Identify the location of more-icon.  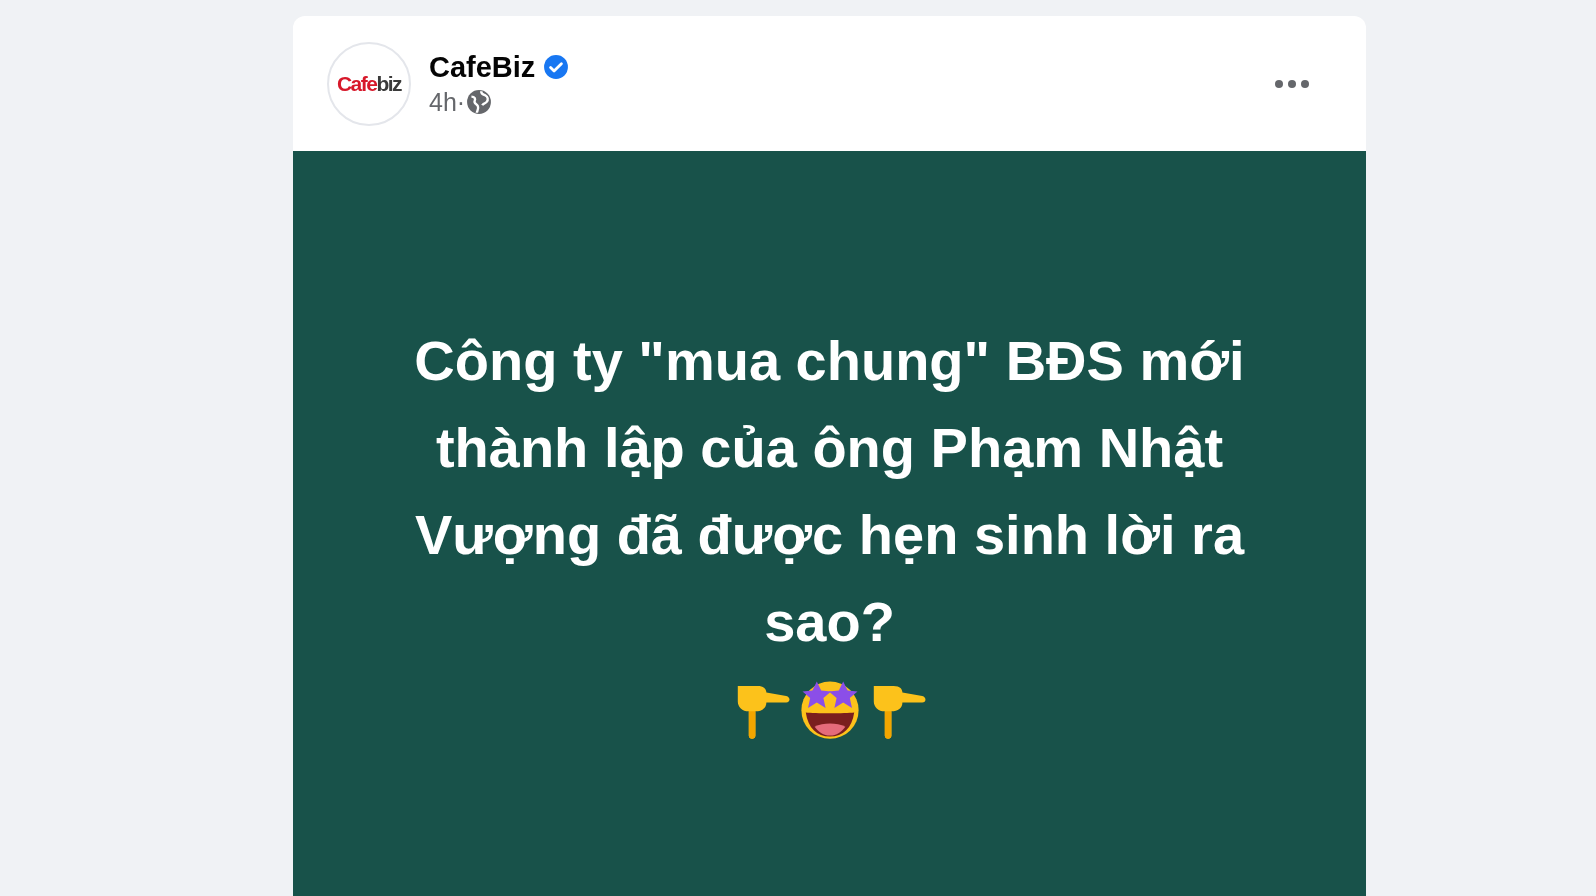
(1292, 83).